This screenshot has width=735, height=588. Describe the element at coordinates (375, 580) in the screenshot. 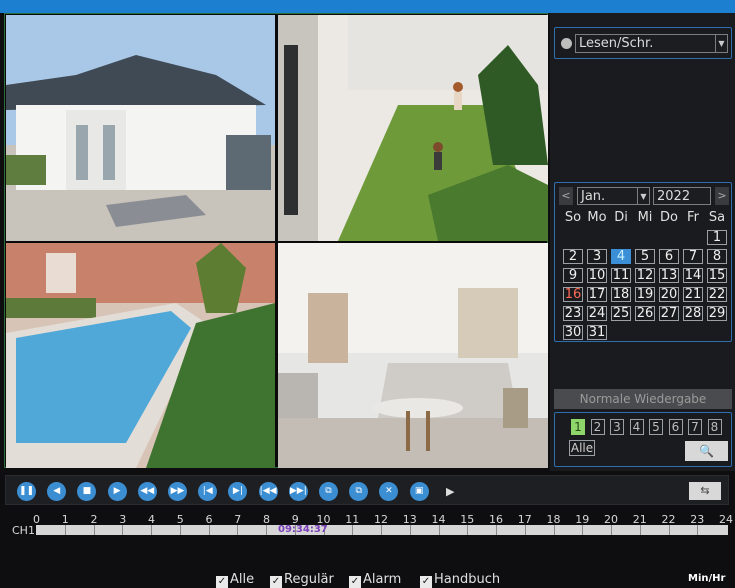

I see `filter-alarm-checkbox: ✓ Alarm` at that location.